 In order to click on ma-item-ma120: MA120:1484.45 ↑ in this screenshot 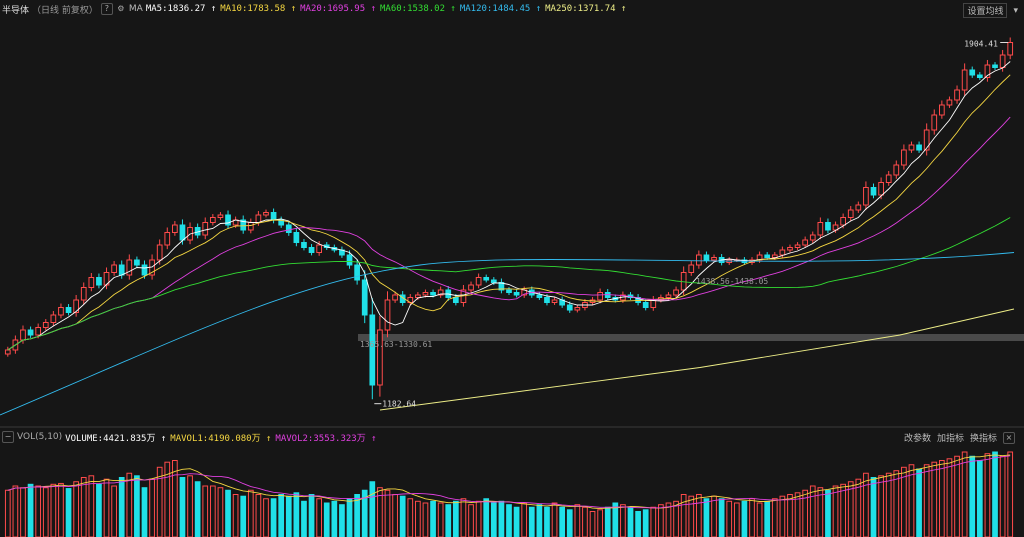, I will do `click(500, 9)`.